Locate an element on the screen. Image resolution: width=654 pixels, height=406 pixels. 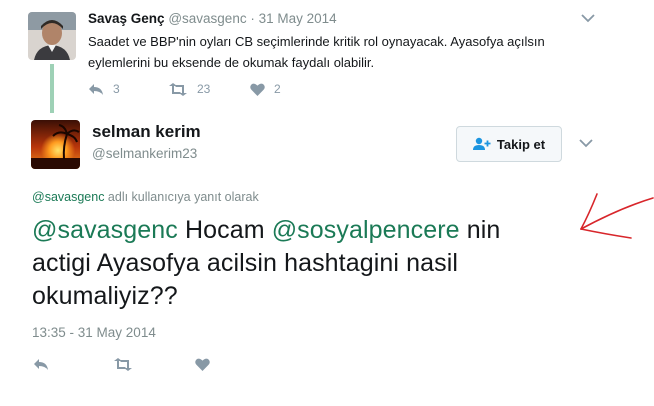
parent-like-count: 2 is located at coordinates (277, 89).